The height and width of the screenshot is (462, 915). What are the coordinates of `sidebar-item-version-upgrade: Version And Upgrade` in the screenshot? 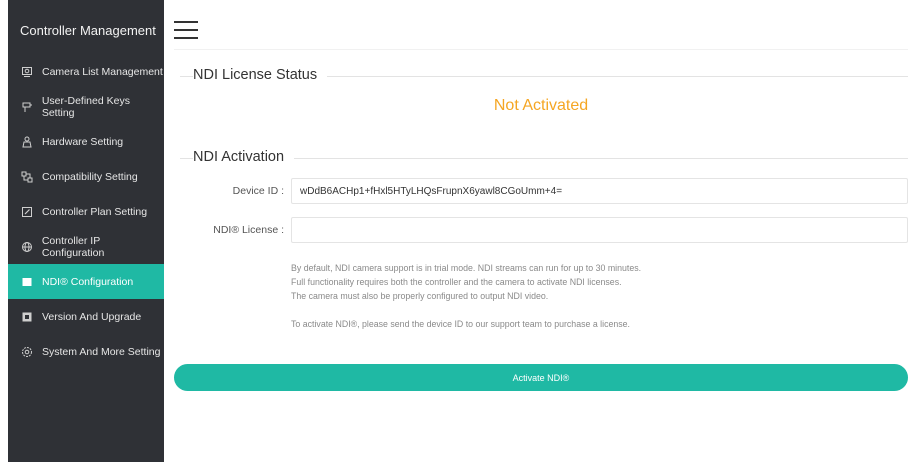 It's located at (86, 316).